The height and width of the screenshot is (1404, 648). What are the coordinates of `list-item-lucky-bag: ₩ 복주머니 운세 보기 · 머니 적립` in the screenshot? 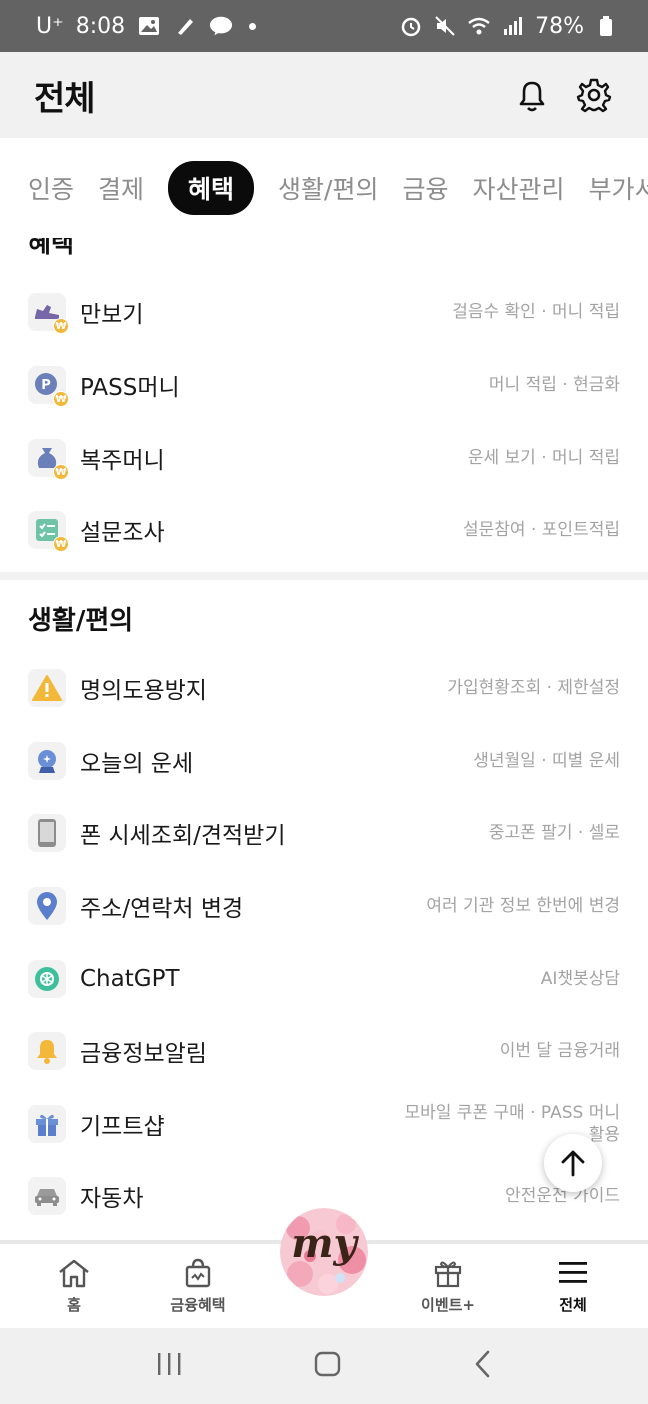 It's located at (324, 458).